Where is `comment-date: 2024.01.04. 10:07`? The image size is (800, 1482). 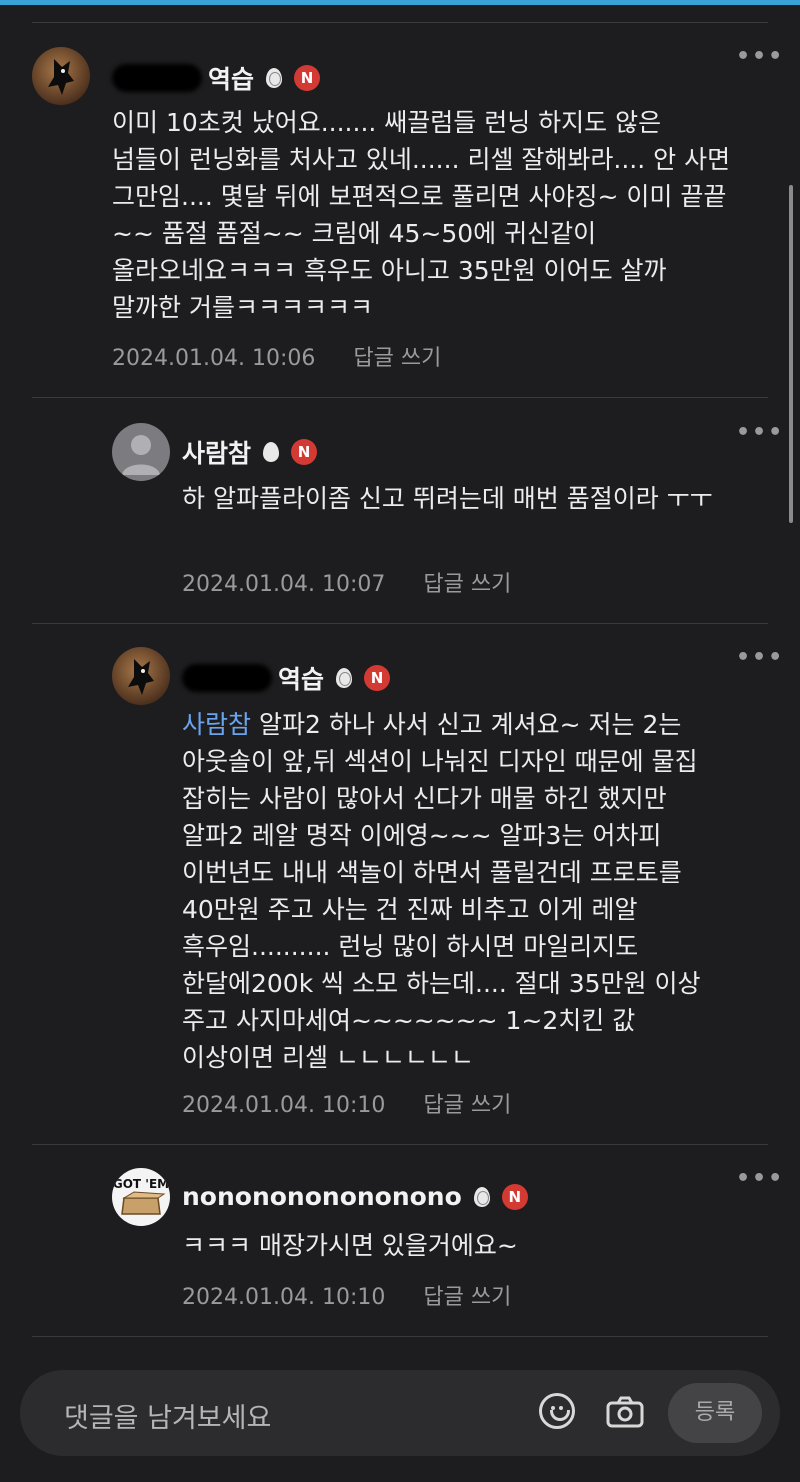 comment-date: 2024.01.04. 10:07 is located at coordinates (284, 584).